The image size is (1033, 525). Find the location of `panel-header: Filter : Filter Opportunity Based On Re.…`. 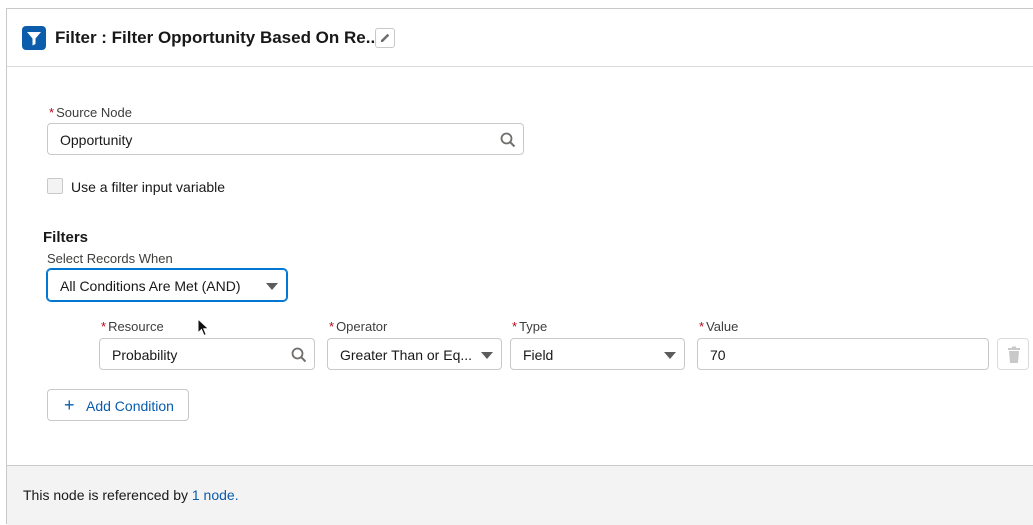

panel-header: Filter : Filter Opportunity Based On Re.… is located at coordinates (520, 38).